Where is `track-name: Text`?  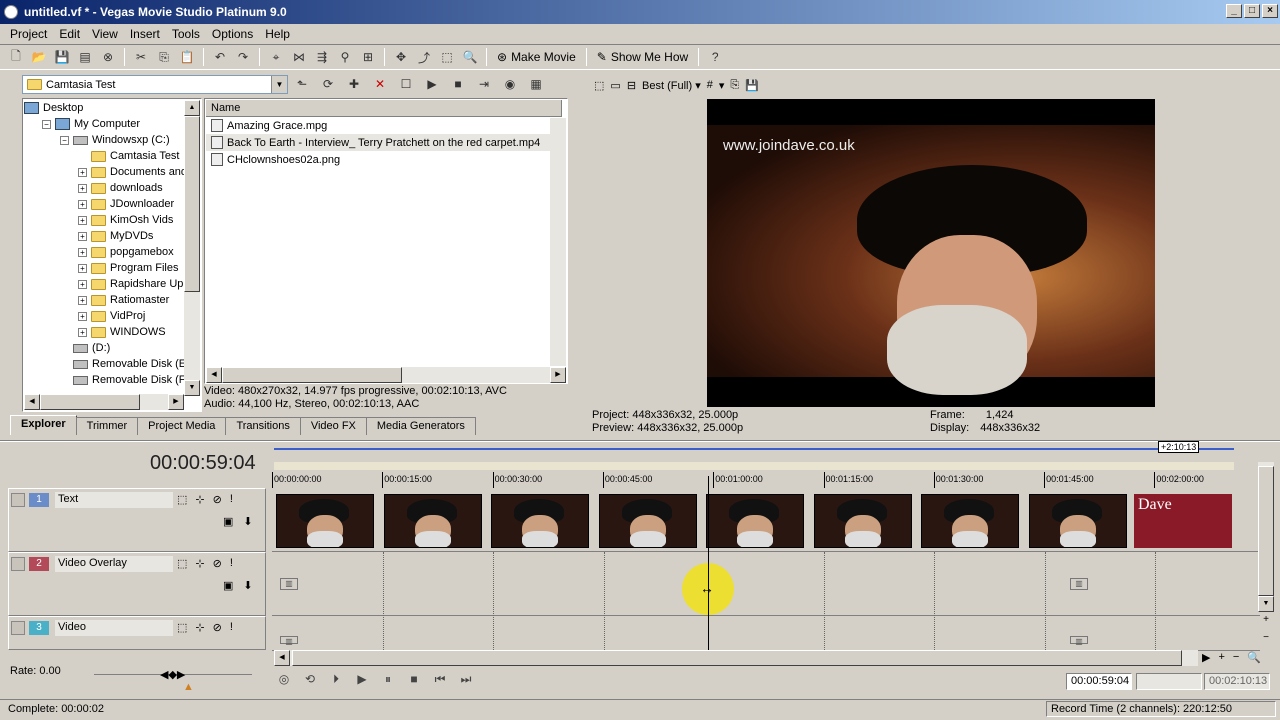
track-name: Text is located at coordinates (114, 500).